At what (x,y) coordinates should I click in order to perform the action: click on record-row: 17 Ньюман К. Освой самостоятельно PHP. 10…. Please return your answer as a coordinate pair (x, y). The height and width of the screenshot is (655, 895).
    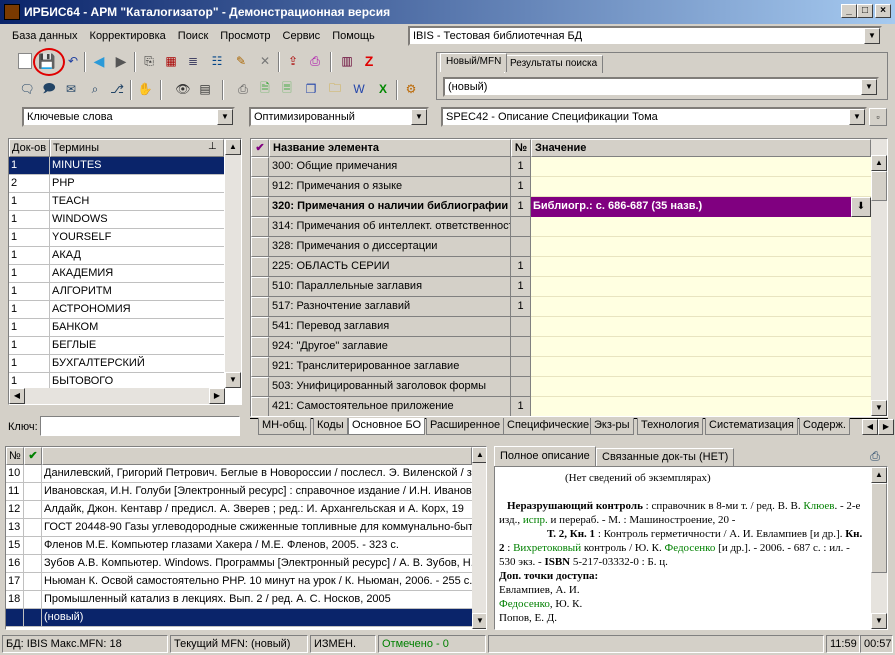
    Looking at the image, I should click on (239, 582).